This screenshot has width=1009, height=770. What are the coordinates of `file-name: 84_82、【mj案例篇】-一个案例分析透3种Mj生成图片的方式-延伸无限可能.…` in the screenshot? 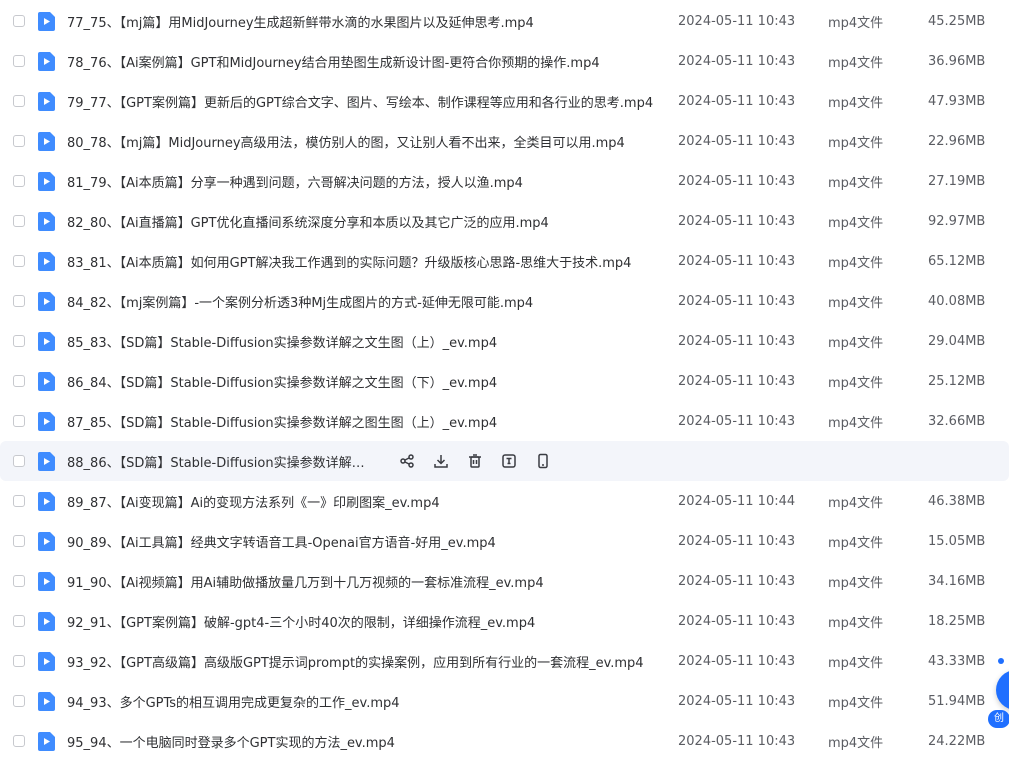 It's located at (300, 301).